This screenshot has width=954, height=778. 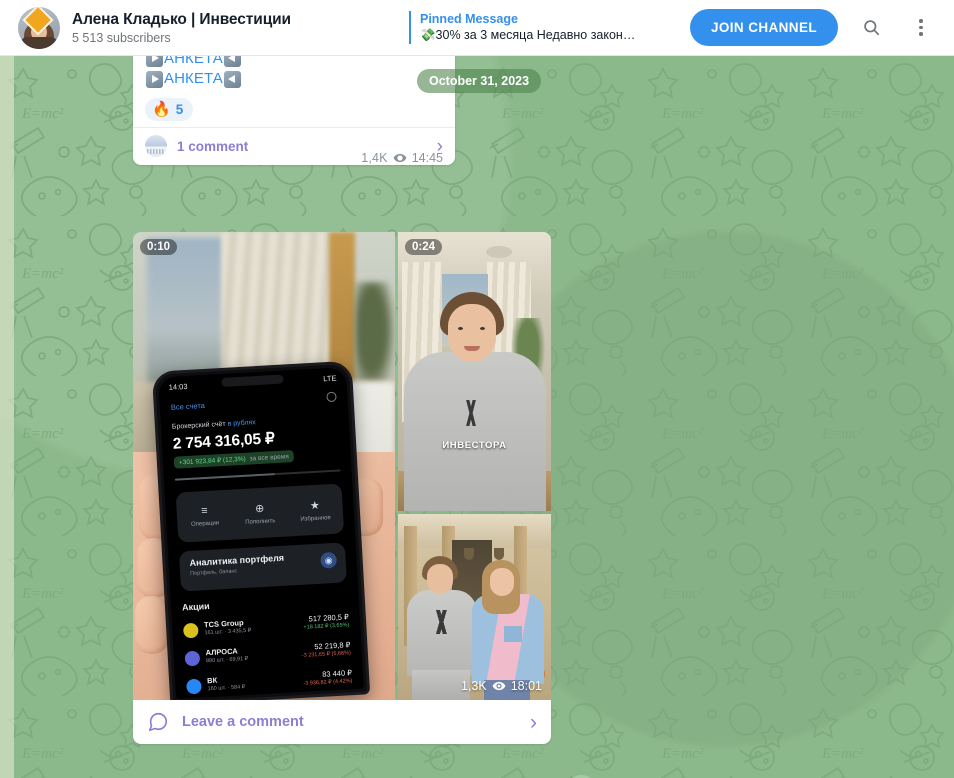 I want to click on action-favorites: ★ Избранное, so click(x=315, y=510).